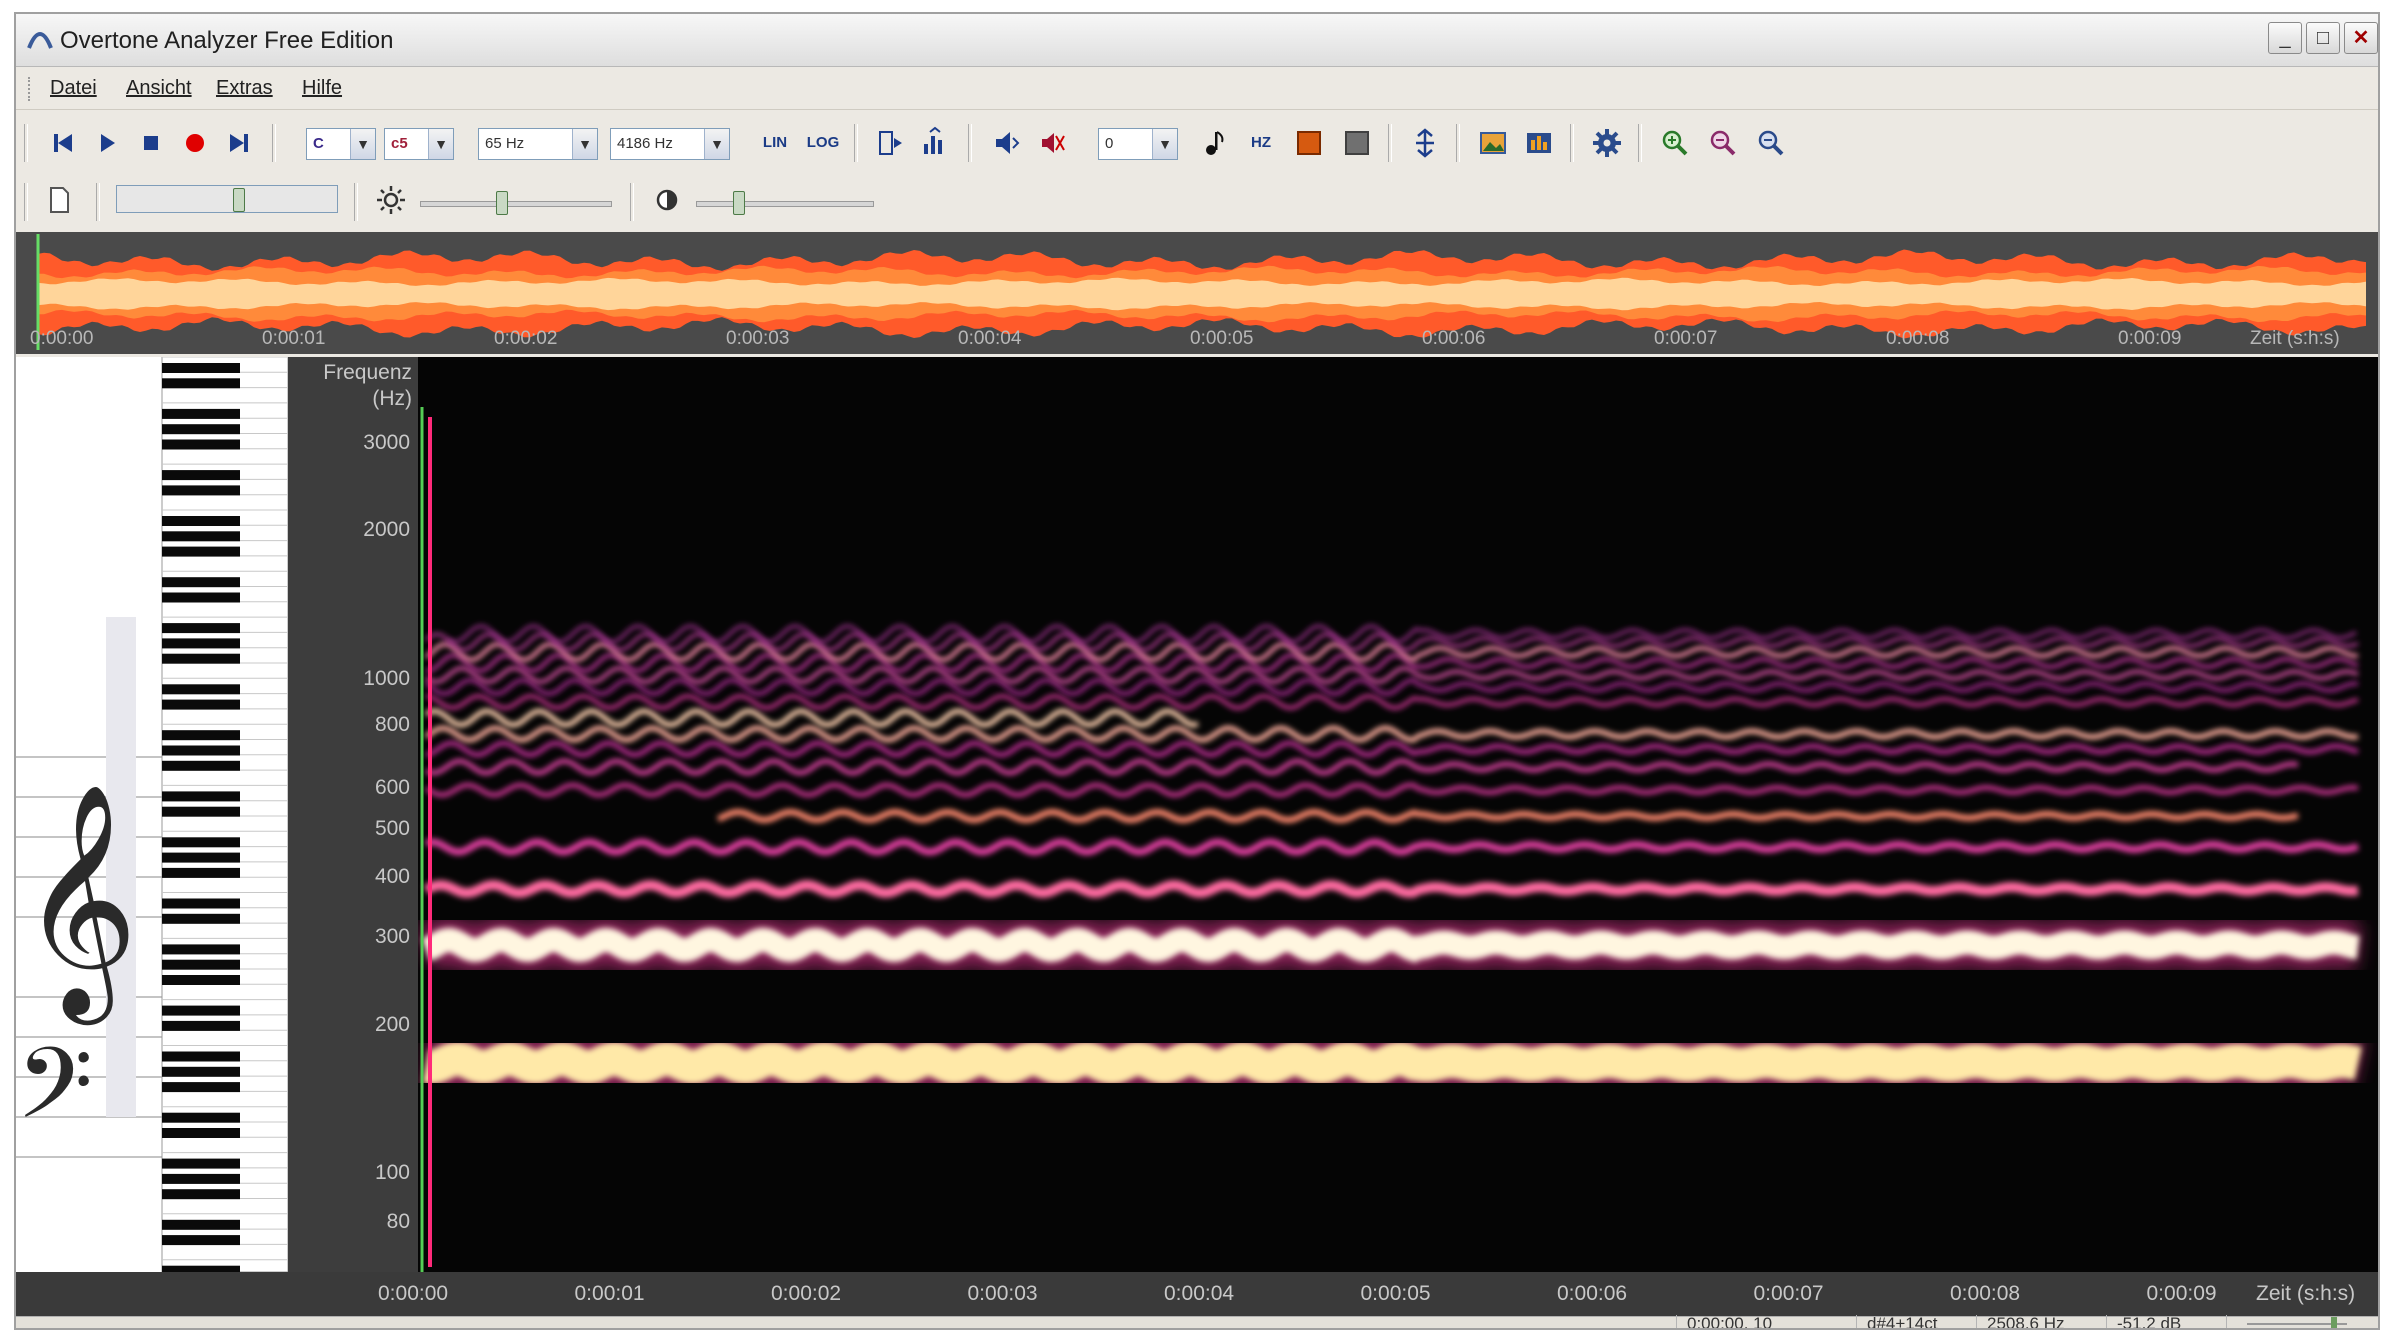 The image size is (2394, 1337). I want to click on volume-slider-thumb, so click(239, 200).